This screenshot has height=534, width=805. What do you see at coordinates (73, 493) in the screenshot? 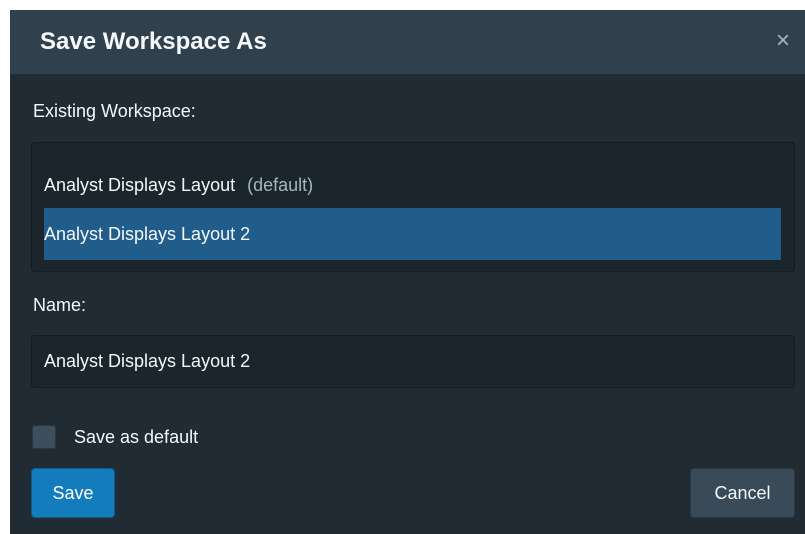
I see `save-button: Save` at bounding box center [73, 493].